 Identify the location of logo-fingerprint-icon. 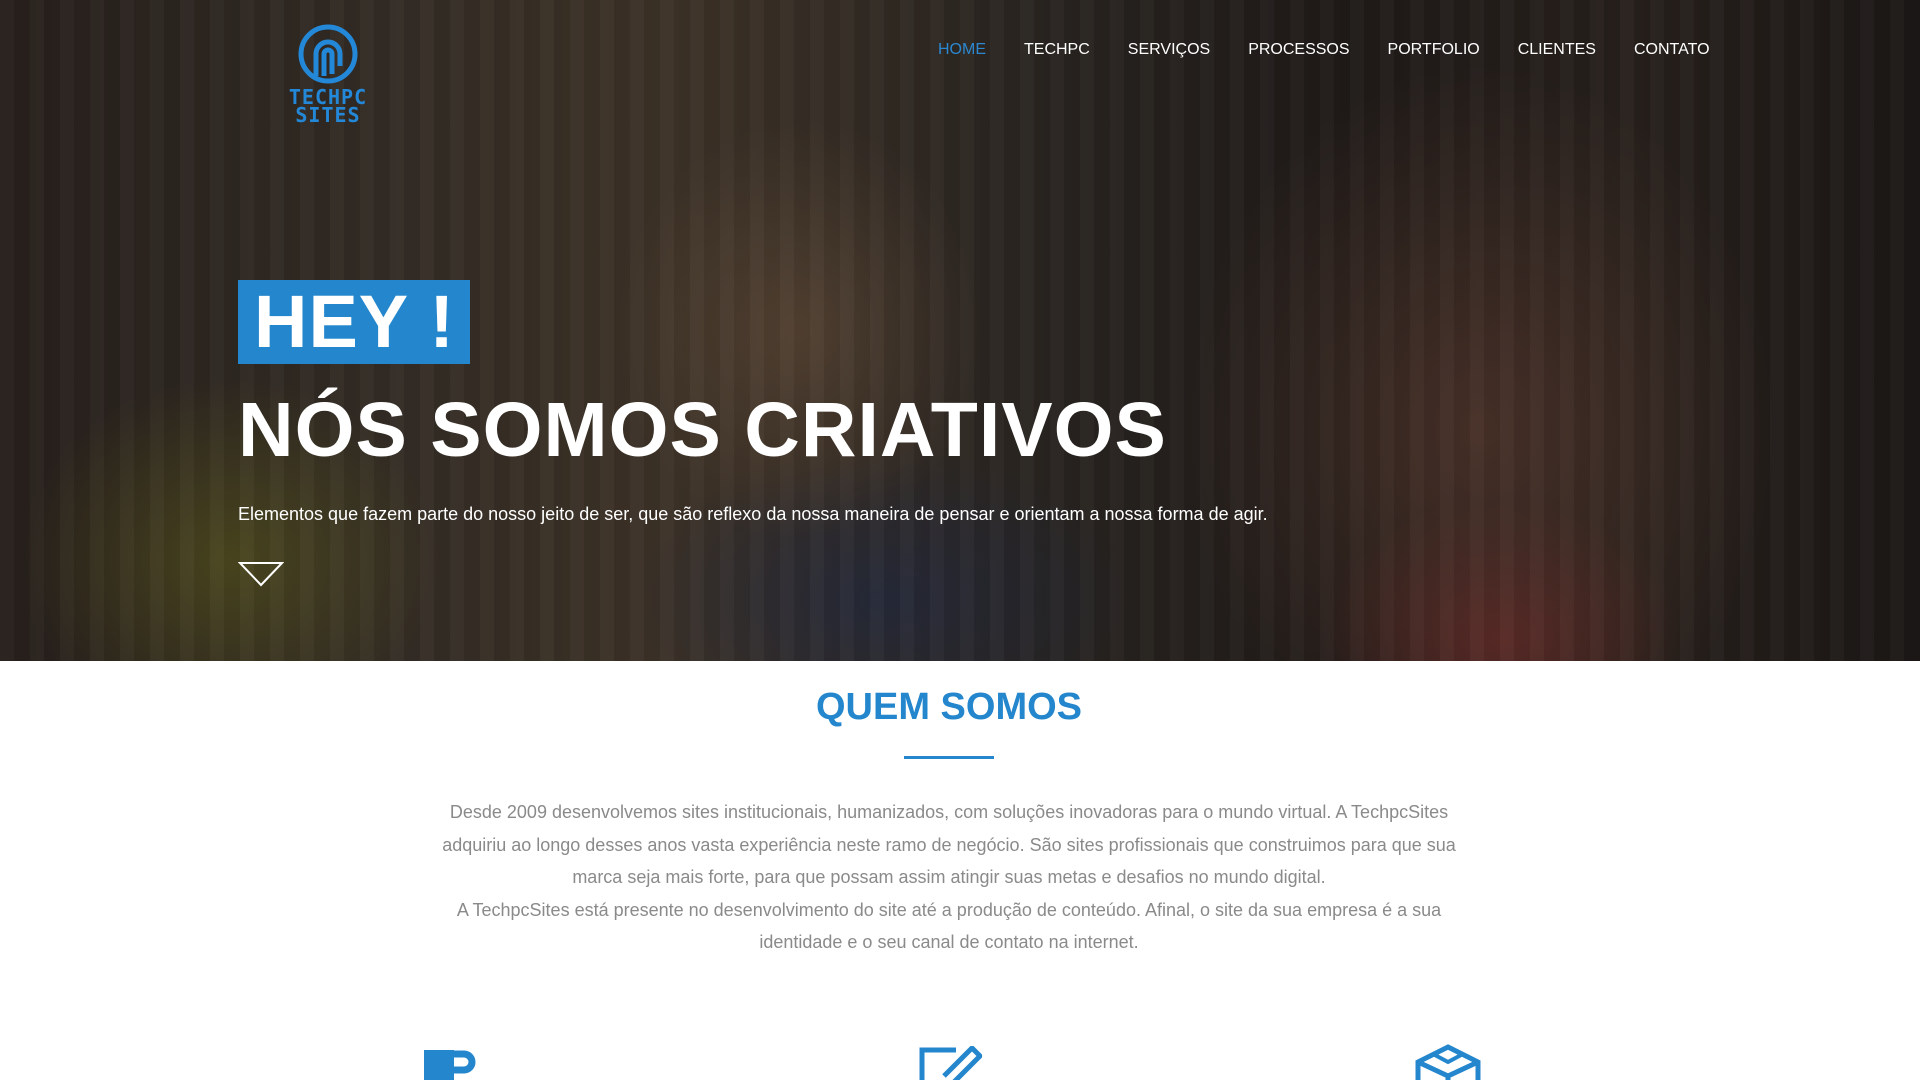
(328, 54).